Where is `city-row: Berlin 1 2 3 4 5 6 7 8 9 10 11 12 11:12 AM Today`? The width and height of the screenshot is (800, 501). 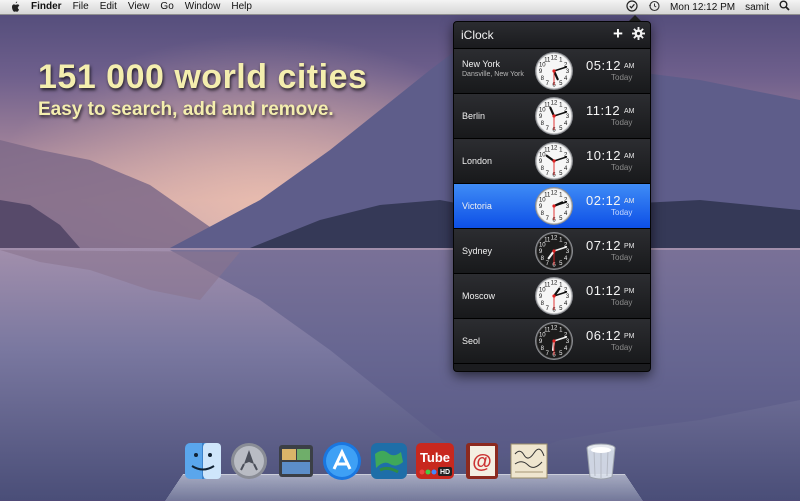 city-row: Berlin 1 2 3 4 5 6 7 8 9 10 11 12 11:12 AM Today is located at coordinates (552, 116).